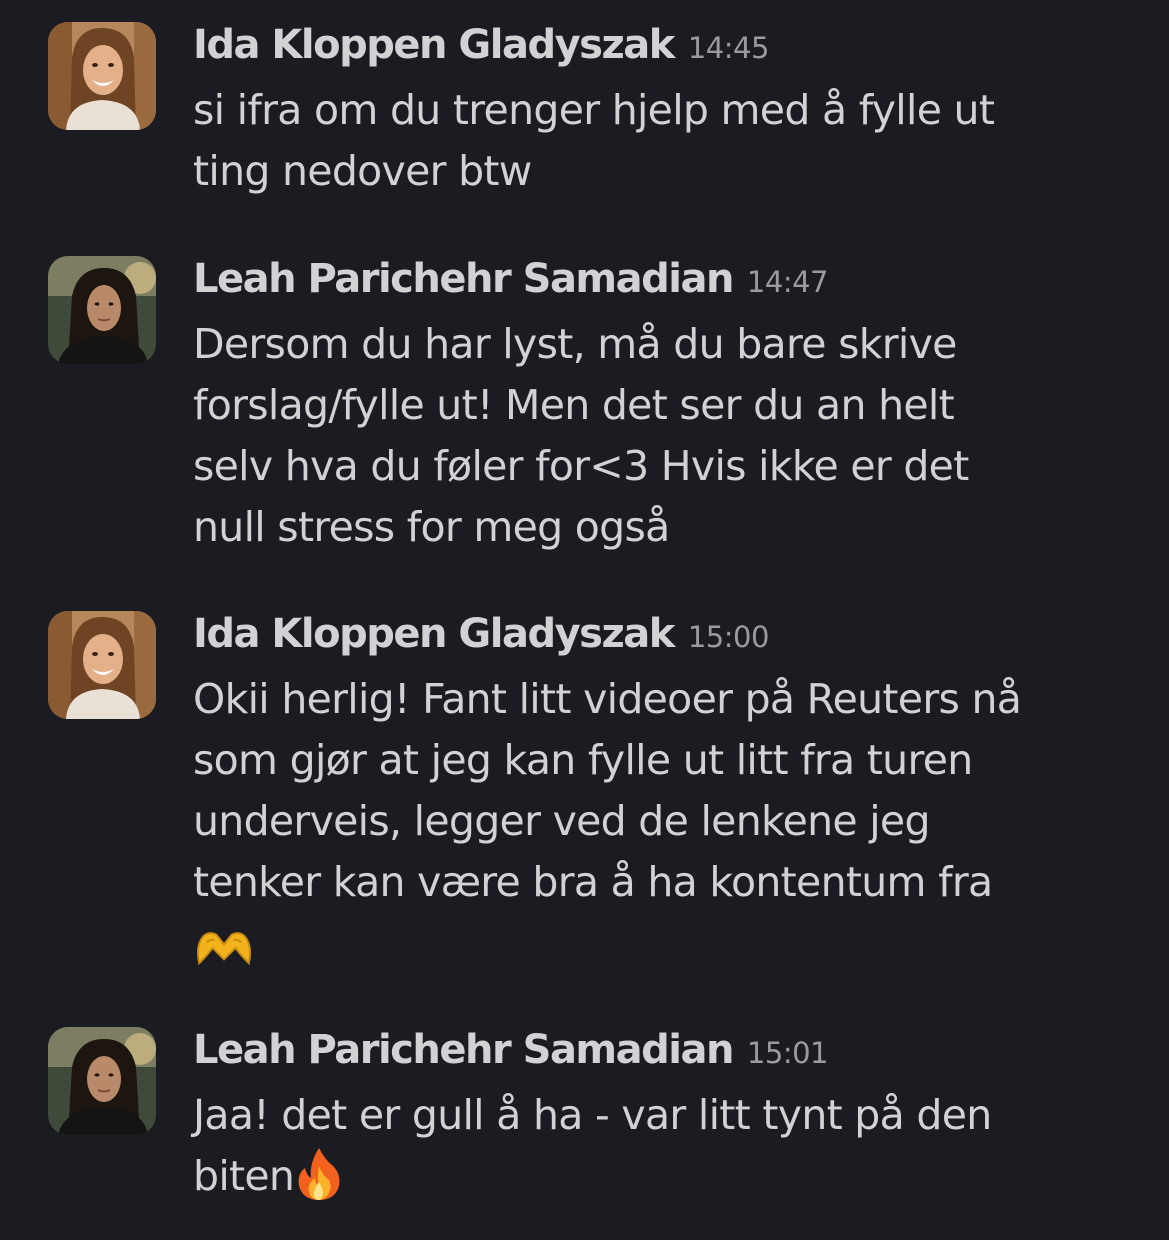  What do you see at coordinates (788, 282) in the screenshot?
I see `timestamp: 14:47` at bounding box center [788, 282].